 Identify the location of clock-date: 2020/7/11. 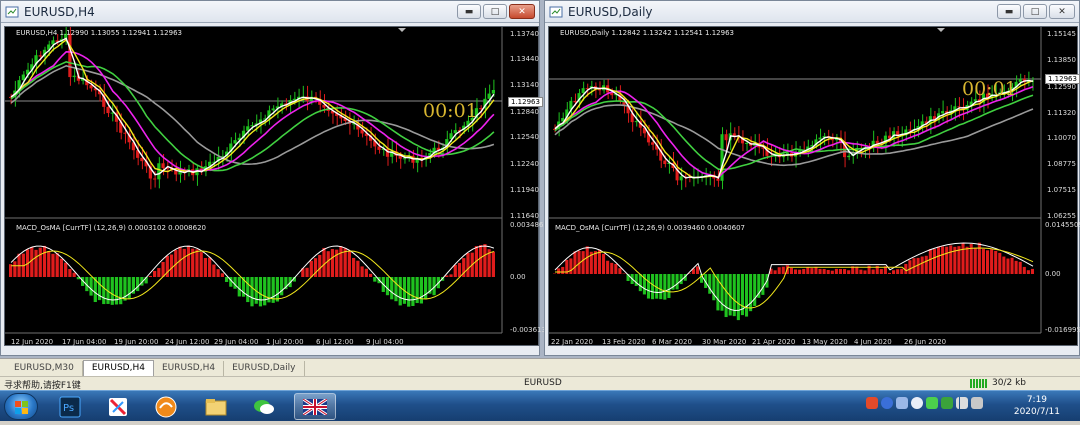
(1037, 412).